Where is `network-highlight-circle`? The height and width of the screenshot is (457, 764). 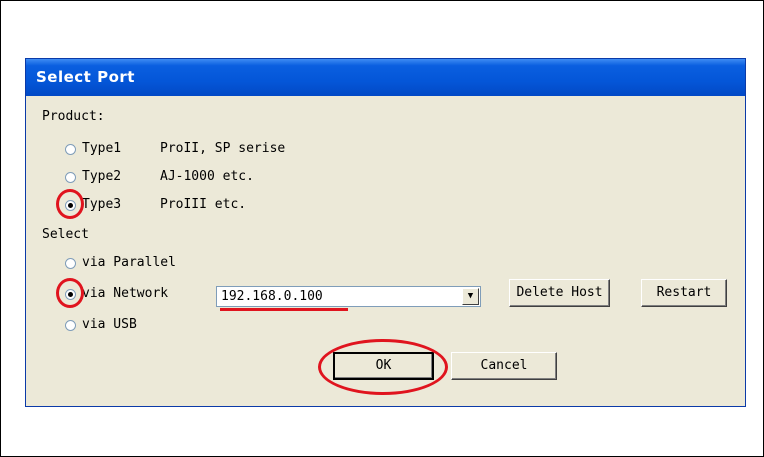
network-highlight-circle is located at coordinates (70, 293).